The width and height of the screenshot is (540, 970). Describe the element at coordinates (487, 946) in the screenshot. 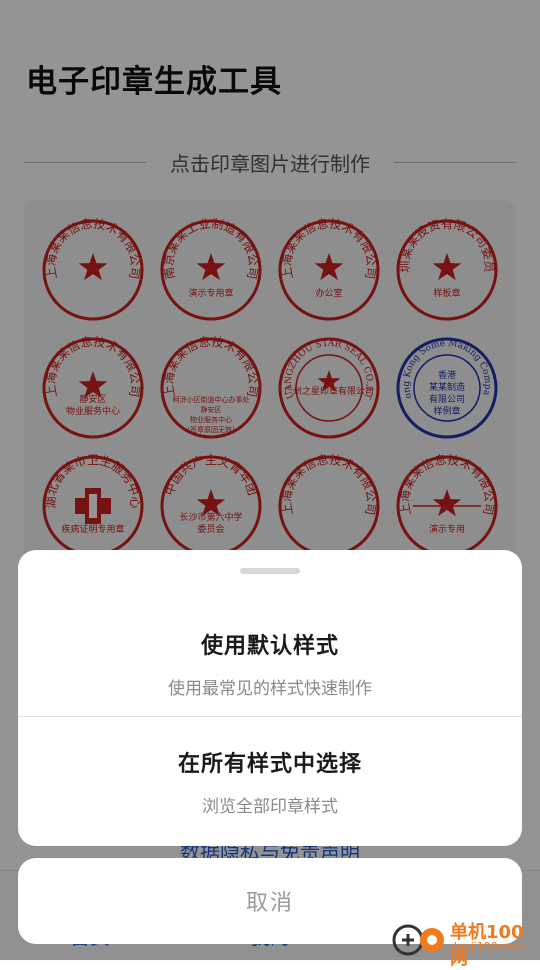

I see `watermark-domain: danji100.com` at that location.